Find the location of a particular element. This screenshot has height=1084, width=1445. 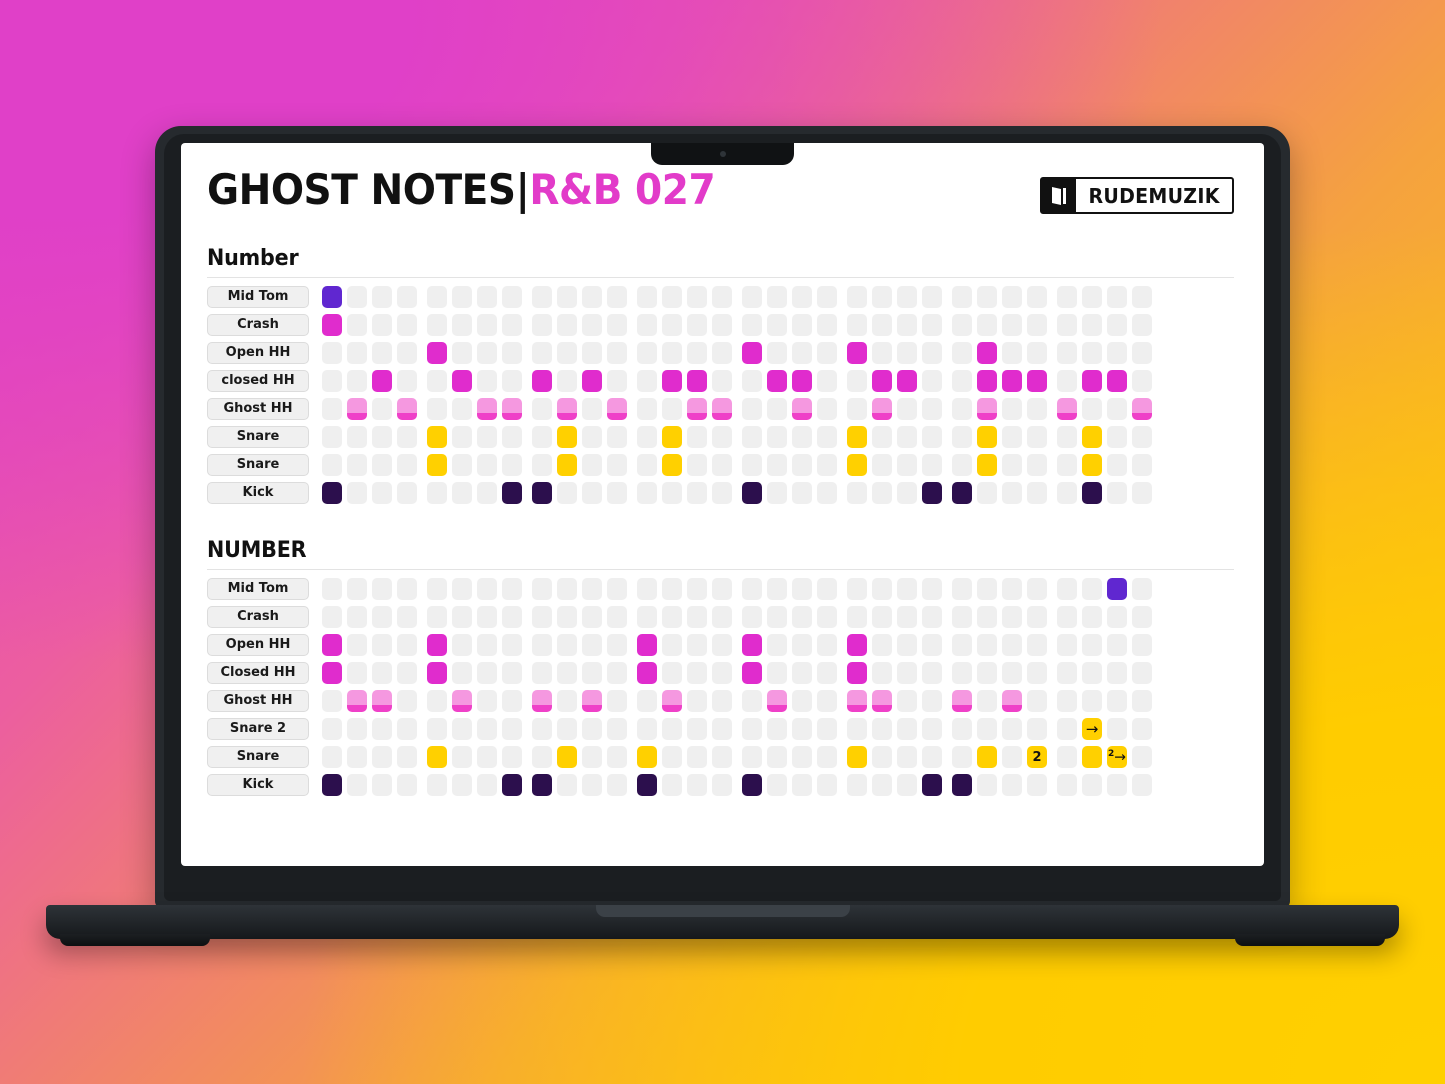

track-label: Closed HH is located at coordinates (258, 673).